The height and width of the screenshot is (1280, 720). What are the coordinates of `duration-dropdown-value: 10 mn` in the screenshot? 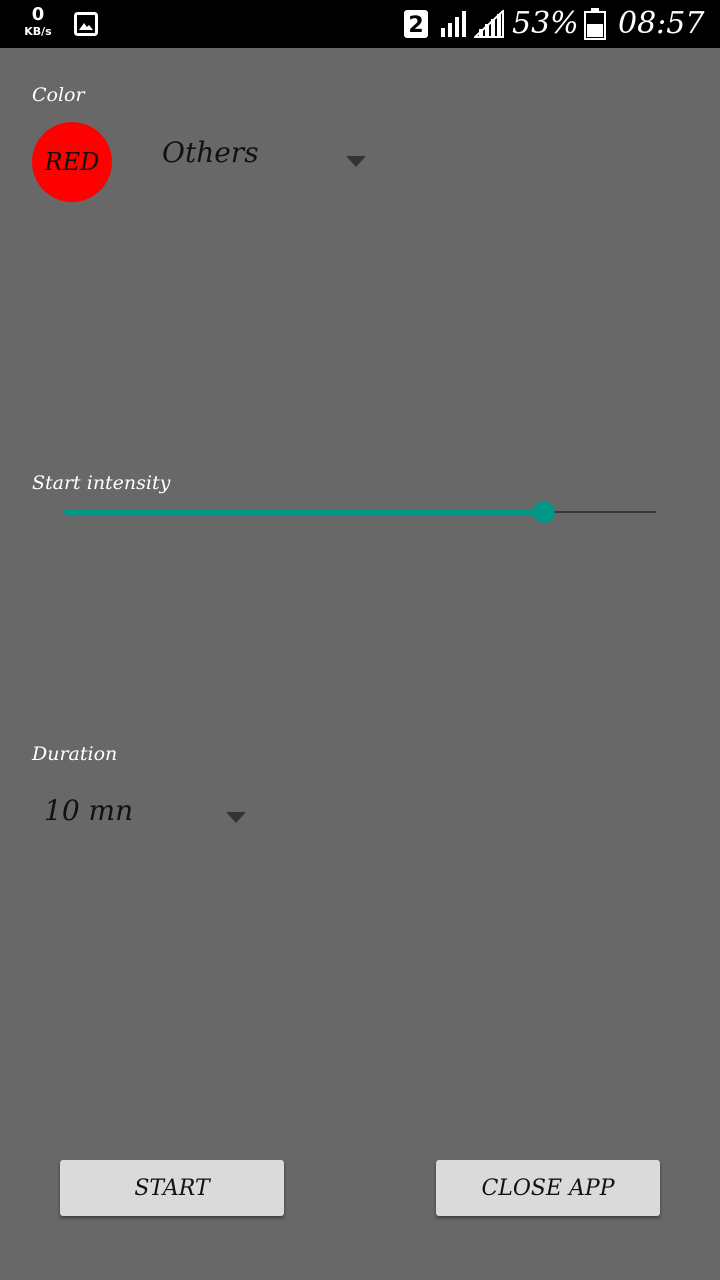 It's located at (89, 810).